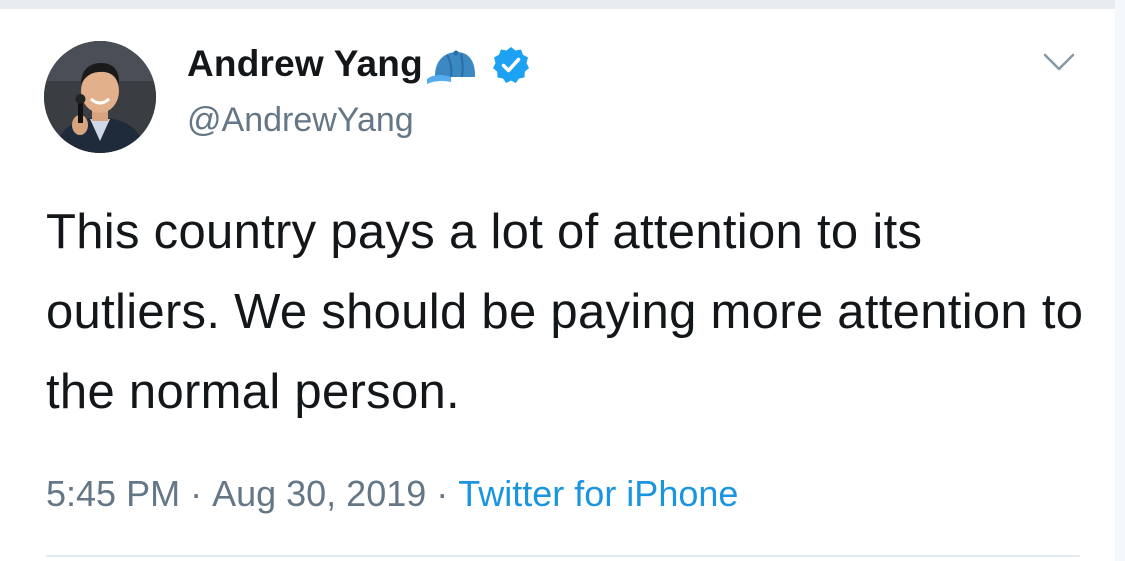 This screenshot has width=1125, height=561. Describe the element at coordinates (1120, 280) in the screenshot. I see `right-border` at that location.